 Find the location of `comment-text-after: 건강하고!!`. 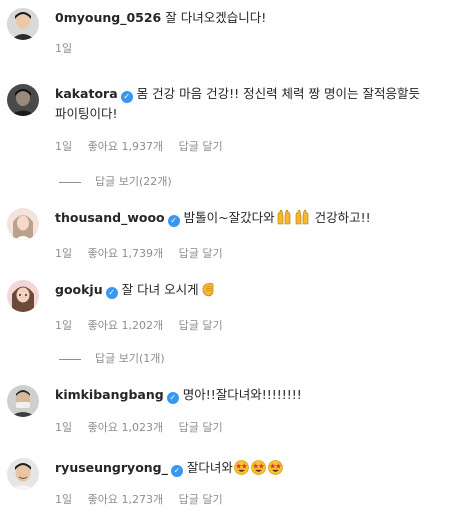

comment-text-after: 건강하고!! is located at coordinates (340, 217).